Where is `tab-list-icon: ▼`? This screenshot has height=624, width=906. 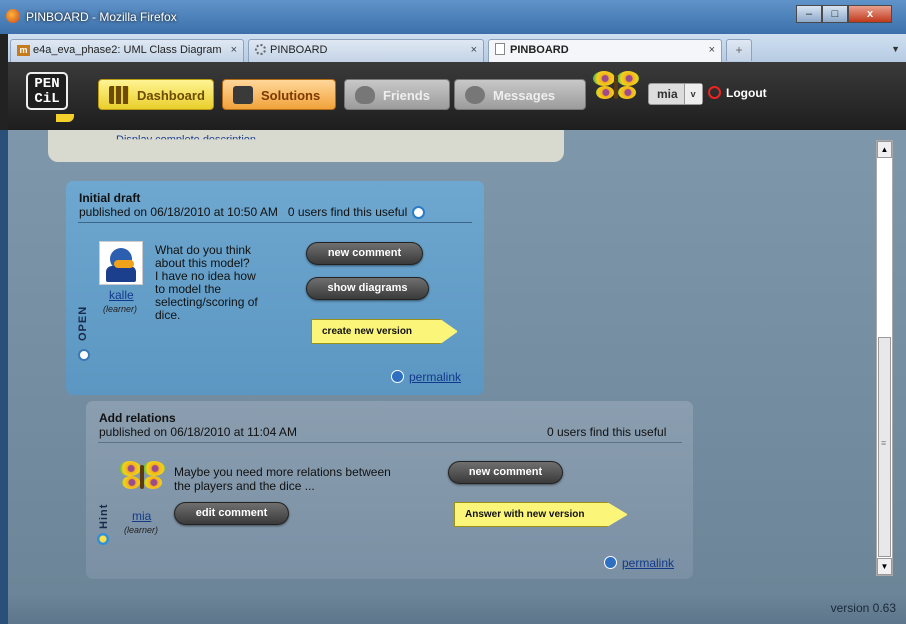
tab-list-icon: ▼ is located at coordinates (895, 49).